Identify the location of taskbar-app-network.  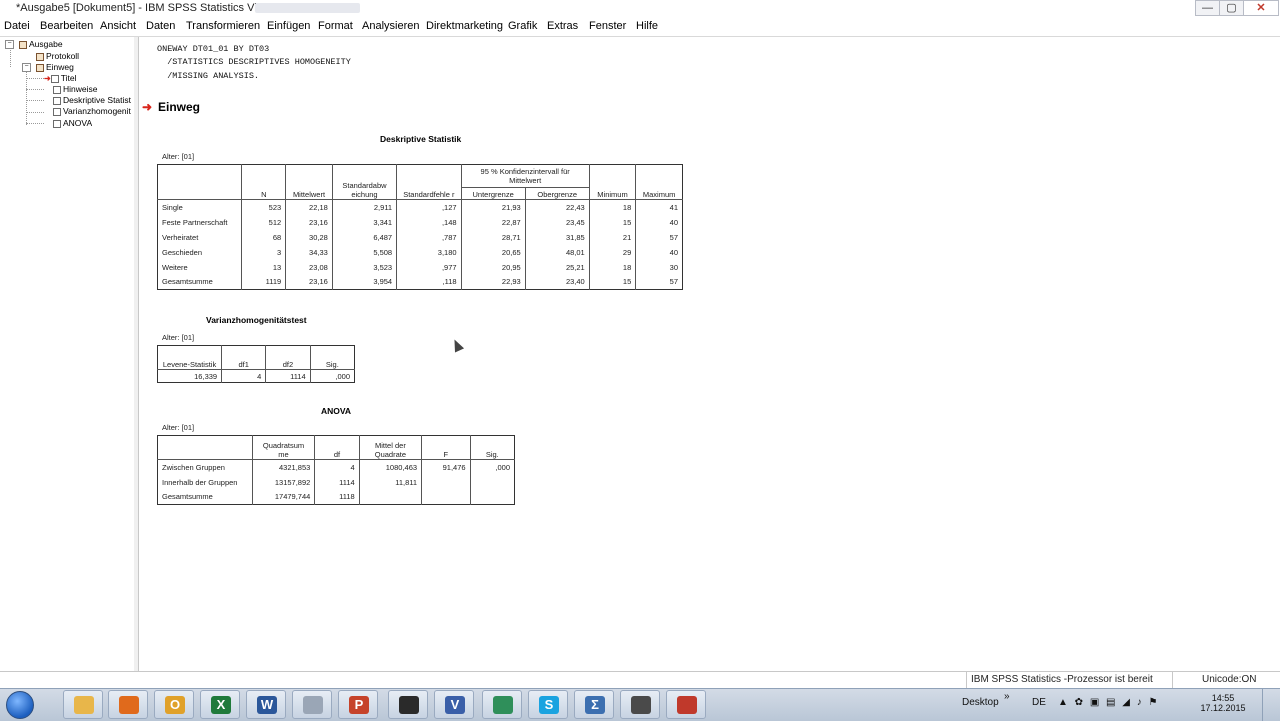
(502, 704).